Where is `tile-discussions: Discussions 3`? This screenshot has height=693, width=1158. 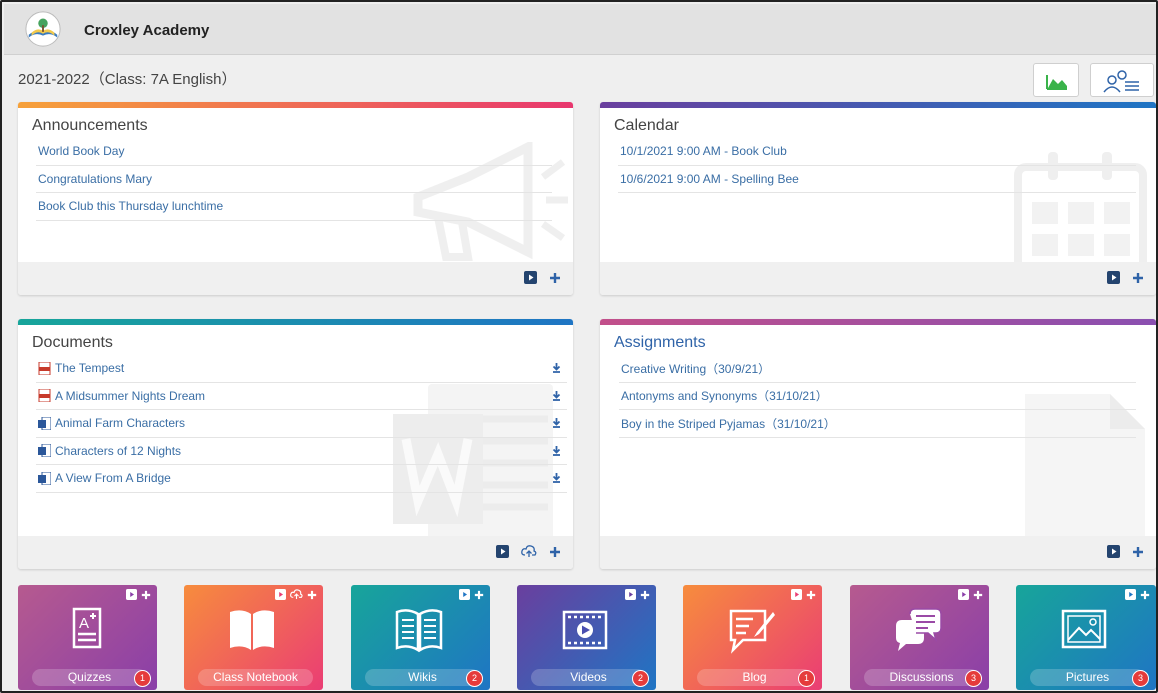 tile-discussions: Discussions 3 is located at coordinates (919, 637).